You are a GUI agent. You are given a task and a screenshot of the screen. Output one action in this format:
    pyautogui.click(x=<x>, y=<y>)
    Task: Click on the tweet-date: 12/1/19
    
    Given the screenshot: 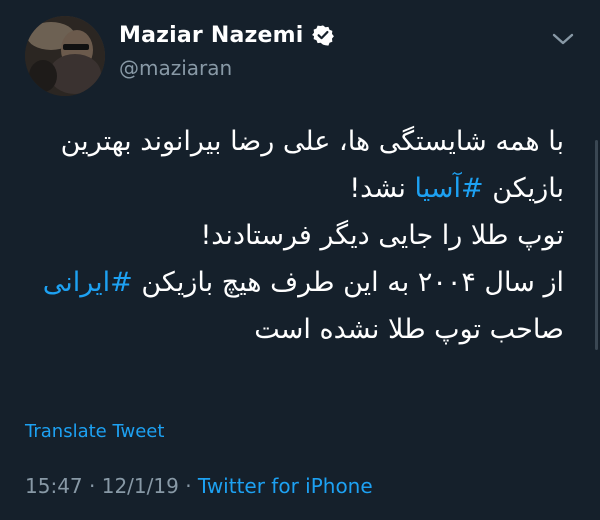 What is the action you would take?
    pyautogui.click(x=140, y=486)
    